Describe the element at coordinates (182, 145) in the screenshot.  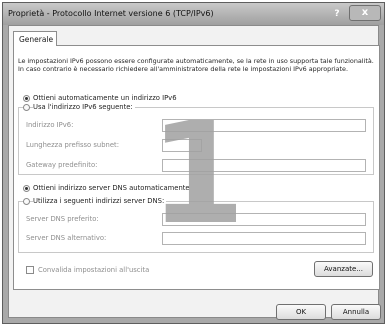
I see `subnet-prefix-field` at that location.